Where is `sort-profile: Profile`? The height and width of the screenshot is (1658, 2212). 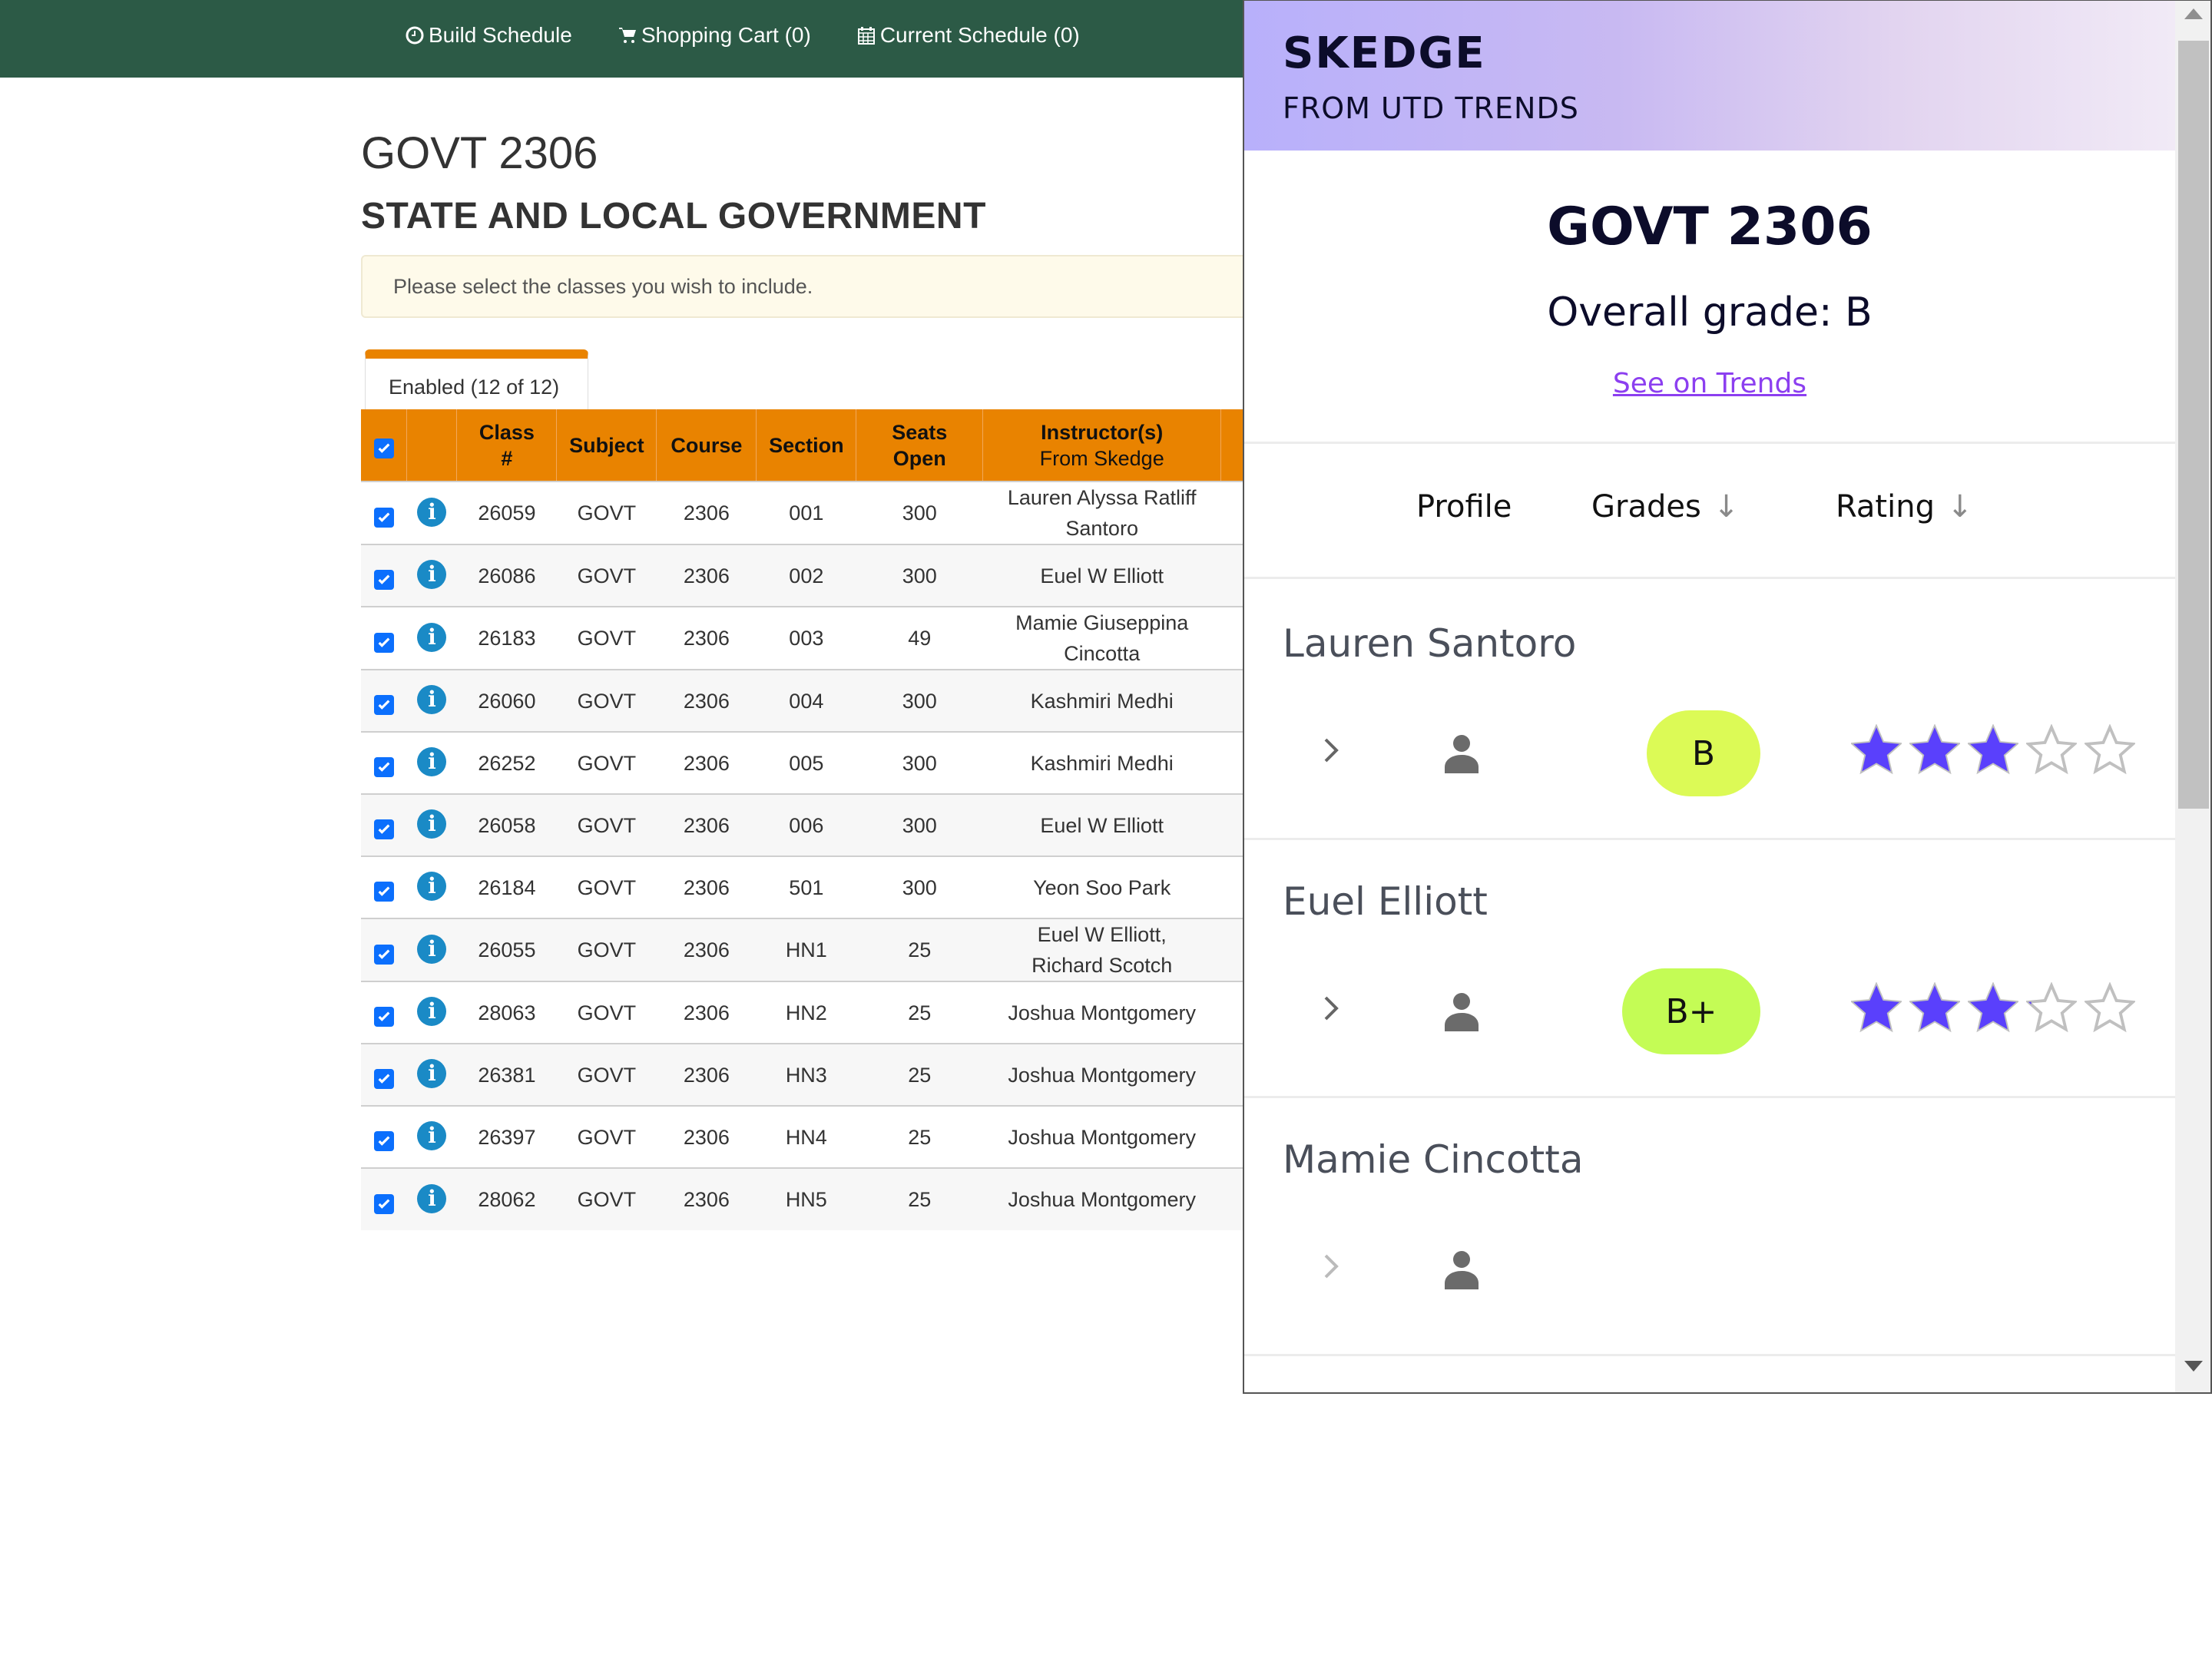
sort-profile: Profile is located at coordinates (1464, 507).